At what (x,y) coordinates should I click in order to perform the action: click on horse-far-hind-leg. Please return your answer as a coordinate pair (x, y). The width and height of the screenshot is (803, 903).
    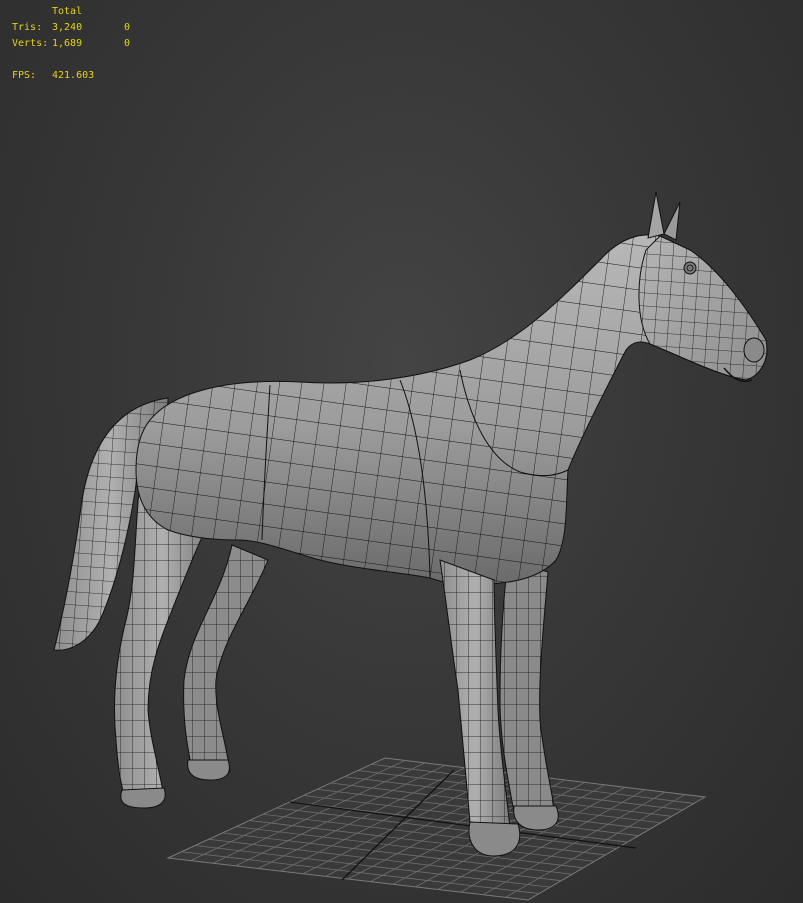
    Looking at the image, I should click on (226, 658).